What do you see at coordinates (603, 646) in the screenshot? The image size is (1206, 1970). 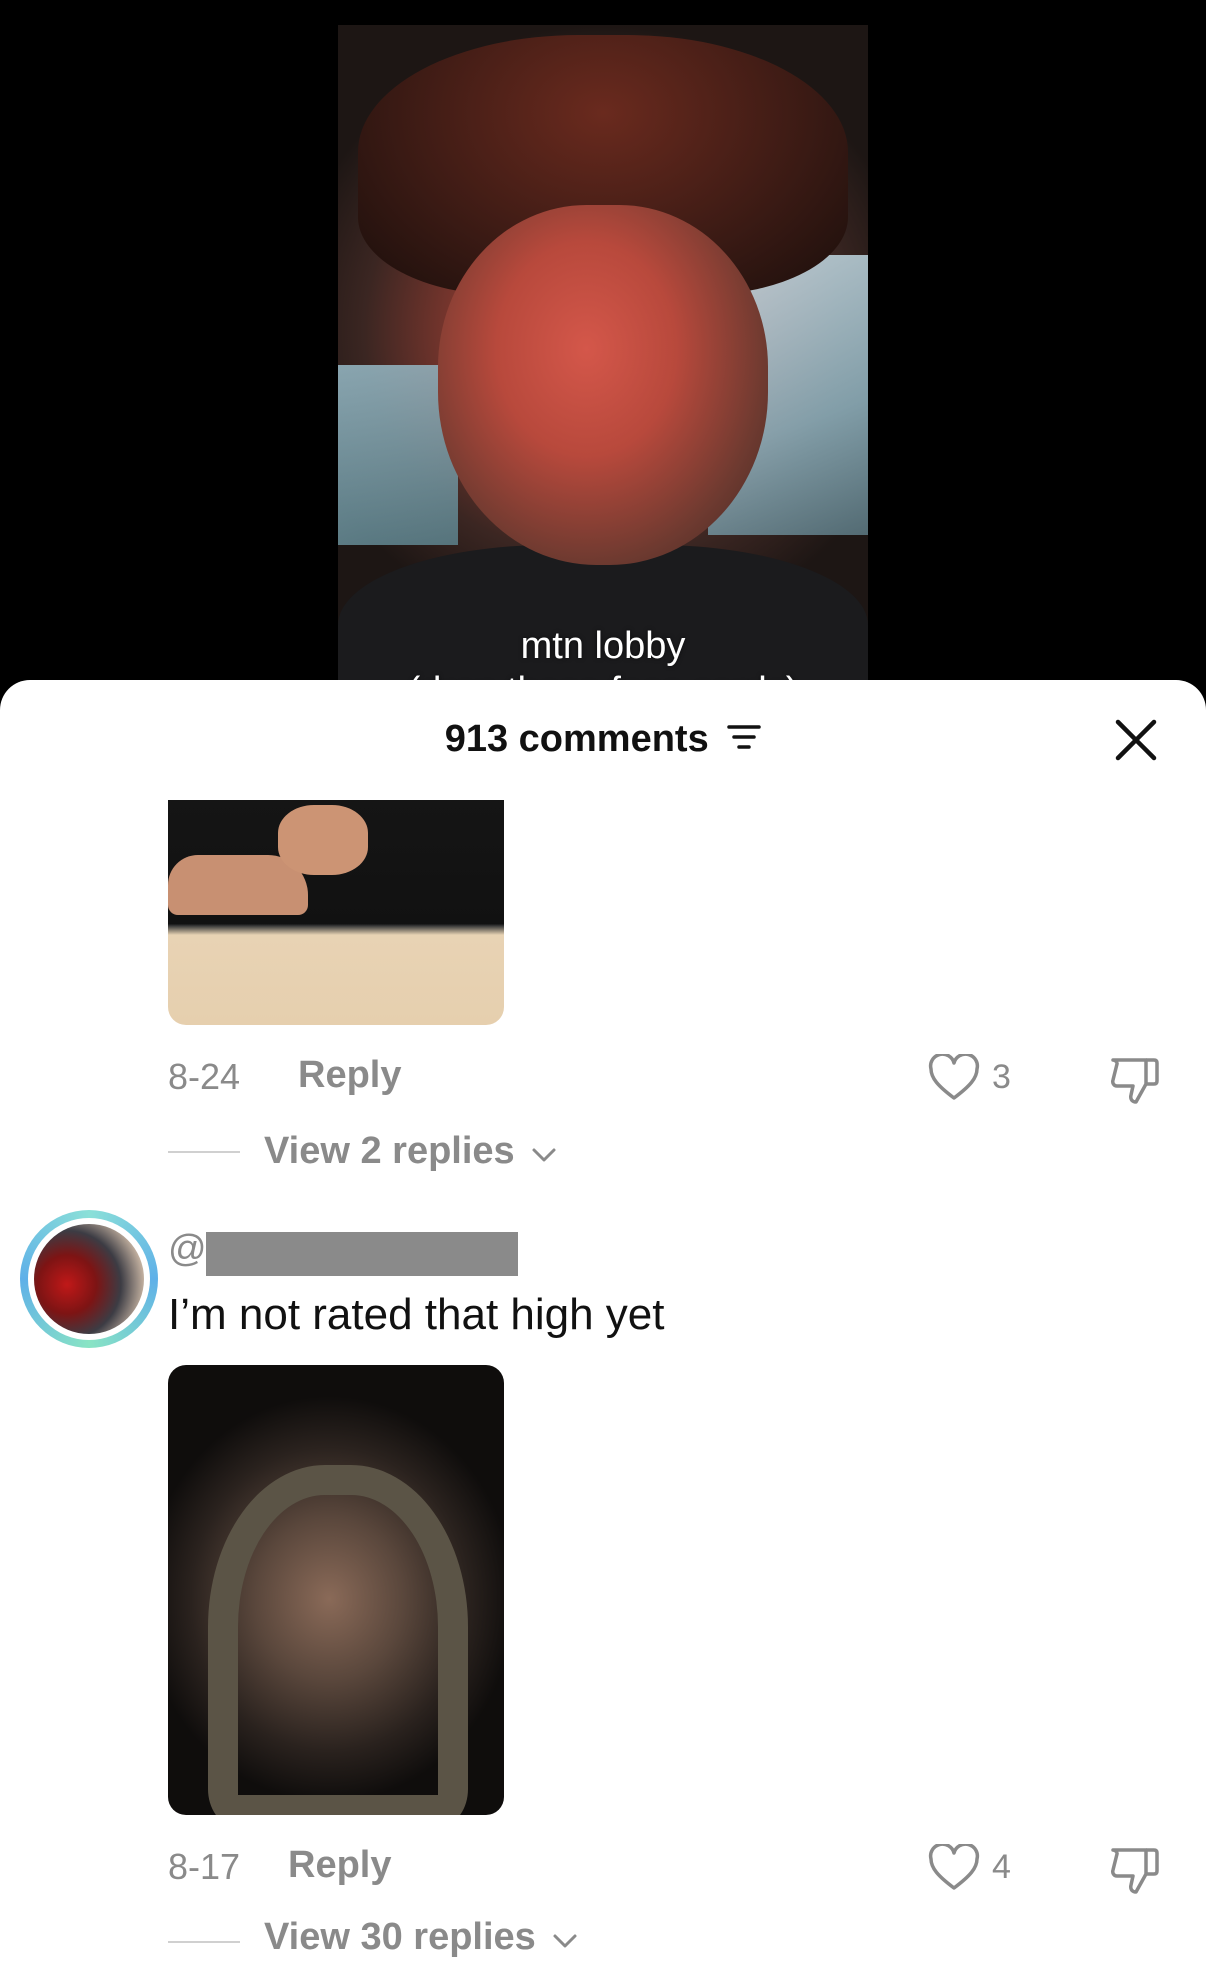 I see `video-caption-line1: mtn lobby` at bounding box center [603, 646].